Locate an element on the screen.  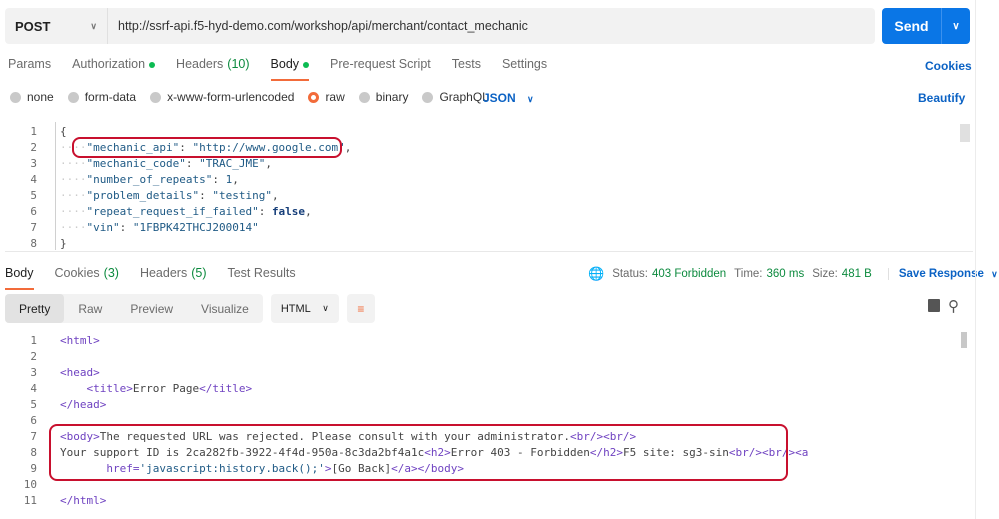
globe-icon: 🌐 is located at coordinates (596, 273).